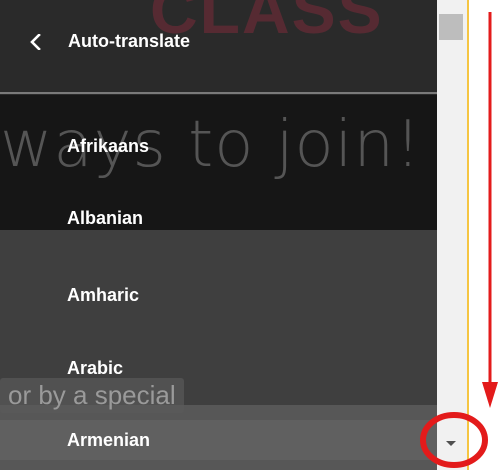 The height and width of the screenshot is (470, 500). I want to click on language-label: Amharic, so click(103, 295).